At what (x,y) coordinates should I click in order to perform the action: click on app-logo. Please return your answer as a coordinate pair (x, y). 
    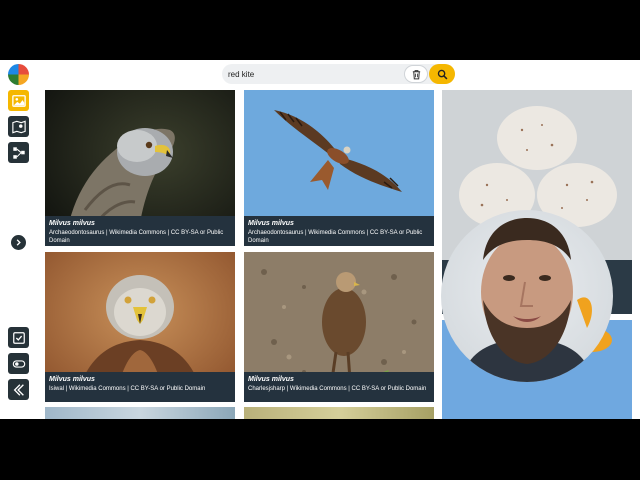
    Looking at the image, I should click on (18, 74).